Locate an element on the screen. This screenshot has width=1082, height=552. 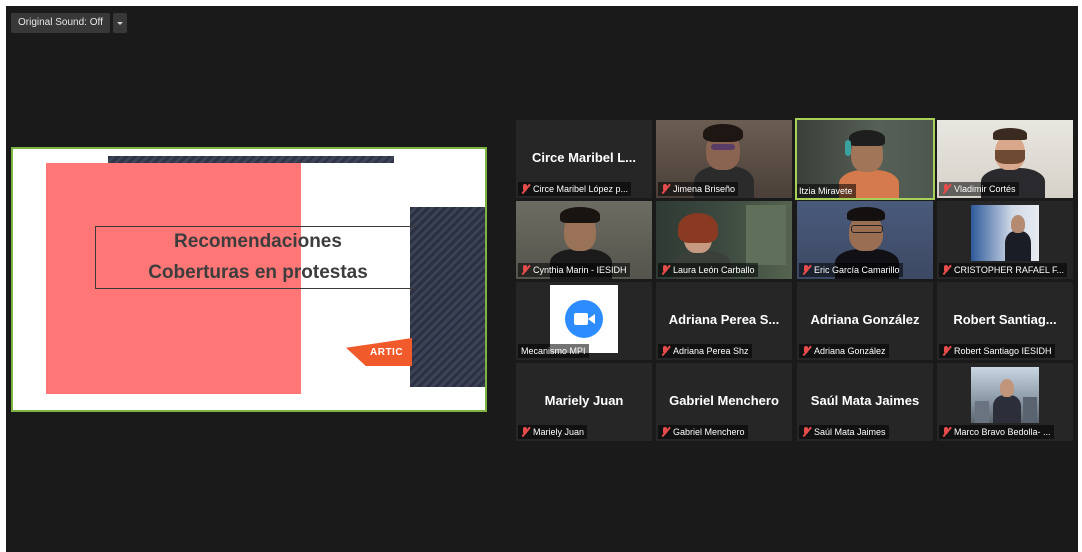
participant-name-label: Gabriel Menchero is located at coordinates (703, 432).